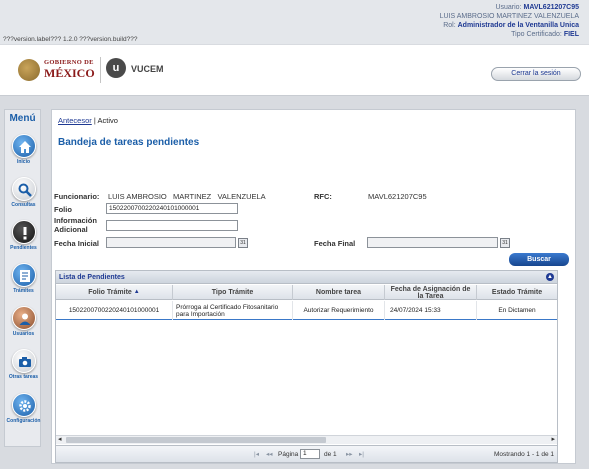 The image size is (589, 469). Describe the element at coordinates (114, 310) in the screenshot. I see `cell-folio: 1502200700220240101000001` at that location.